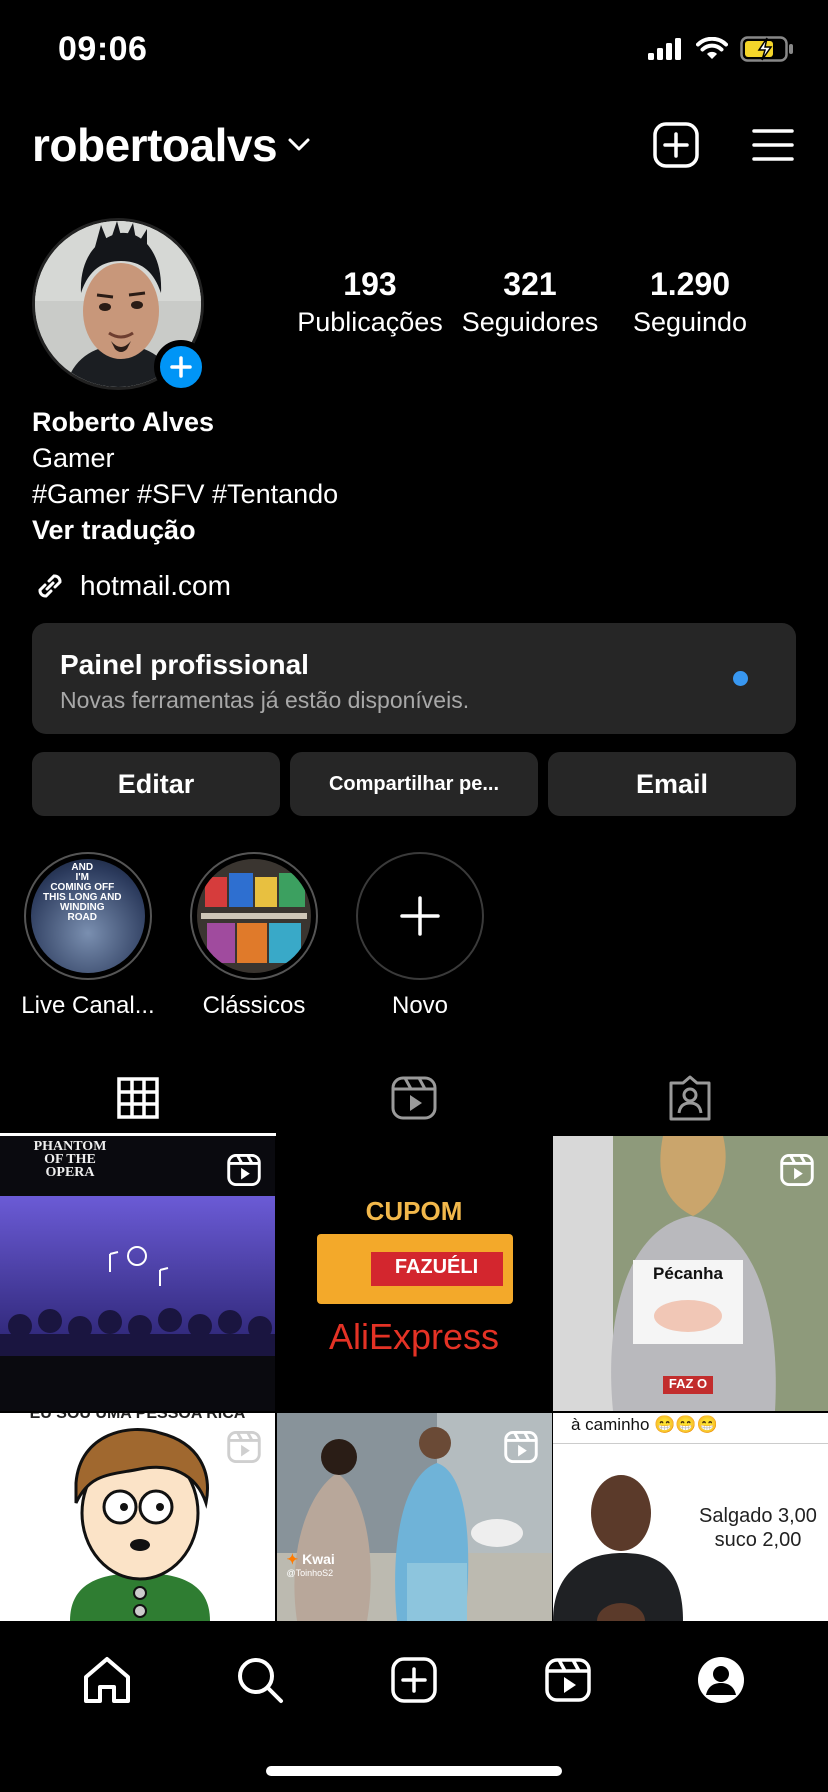 The image size is (828, 1792). Describe the element at coordinates (712, 48) in the screenshot. I see `wifi-icon` at that location.